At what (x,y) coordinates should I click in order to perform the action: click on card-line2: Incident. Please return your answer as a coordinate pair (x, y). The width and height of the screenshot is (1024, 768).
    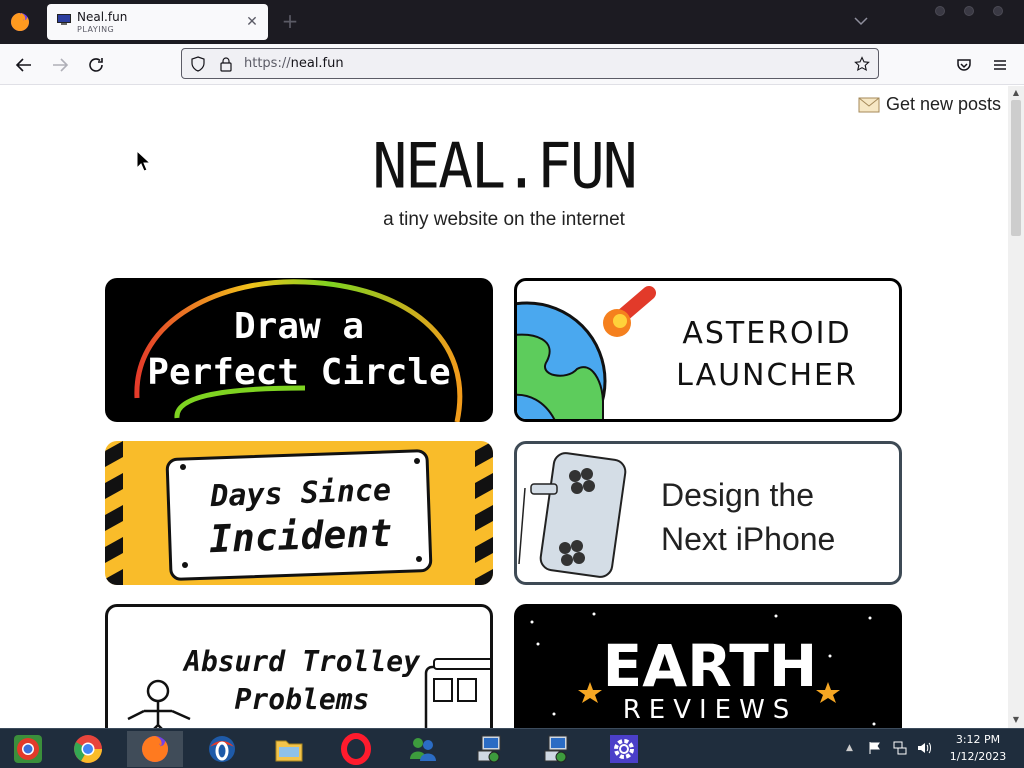
    Looking at the image, I should click on (300, 536).